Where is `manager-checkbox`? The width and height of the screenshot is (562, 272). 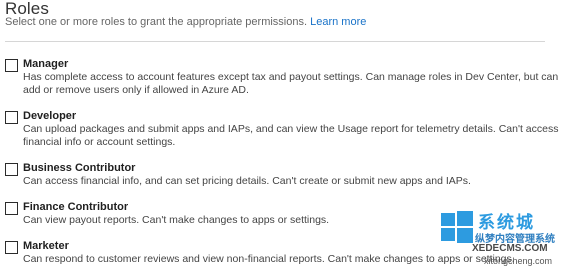
manager-checkbox is located at coordinates (11, 65).